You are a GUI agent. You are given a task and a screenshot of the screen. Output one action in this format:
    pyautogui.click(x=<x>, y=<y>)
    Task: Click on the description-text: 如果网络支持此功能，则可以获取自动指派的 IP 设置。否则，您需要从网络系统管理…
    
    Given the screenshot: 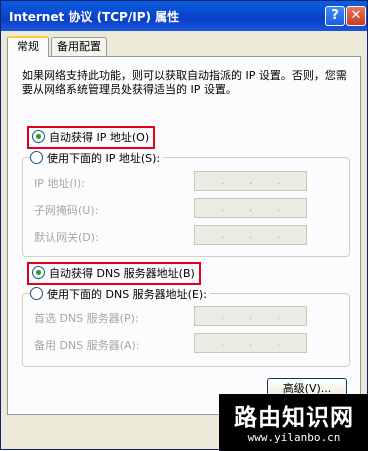 What is the action you would take?
    pyautogui.click(x=184, y=82)
    